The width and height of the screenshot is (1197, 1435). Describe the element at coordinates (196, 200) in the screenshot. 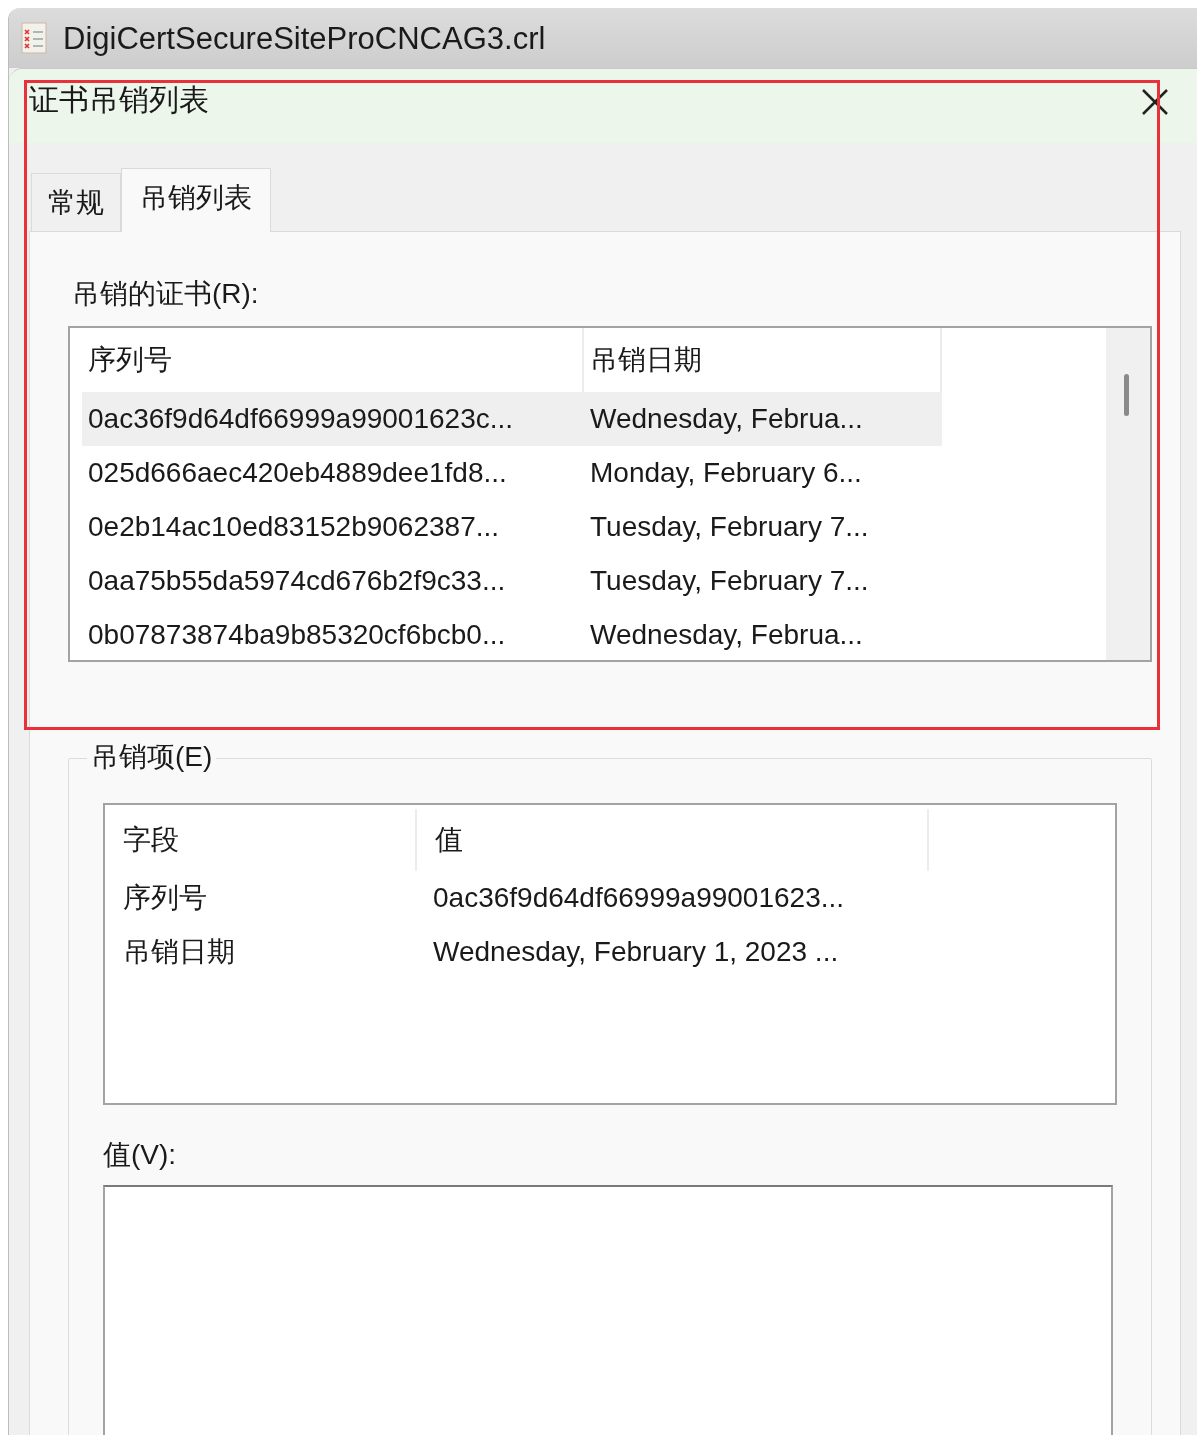

I see `tab: 吊销列表` at that location.